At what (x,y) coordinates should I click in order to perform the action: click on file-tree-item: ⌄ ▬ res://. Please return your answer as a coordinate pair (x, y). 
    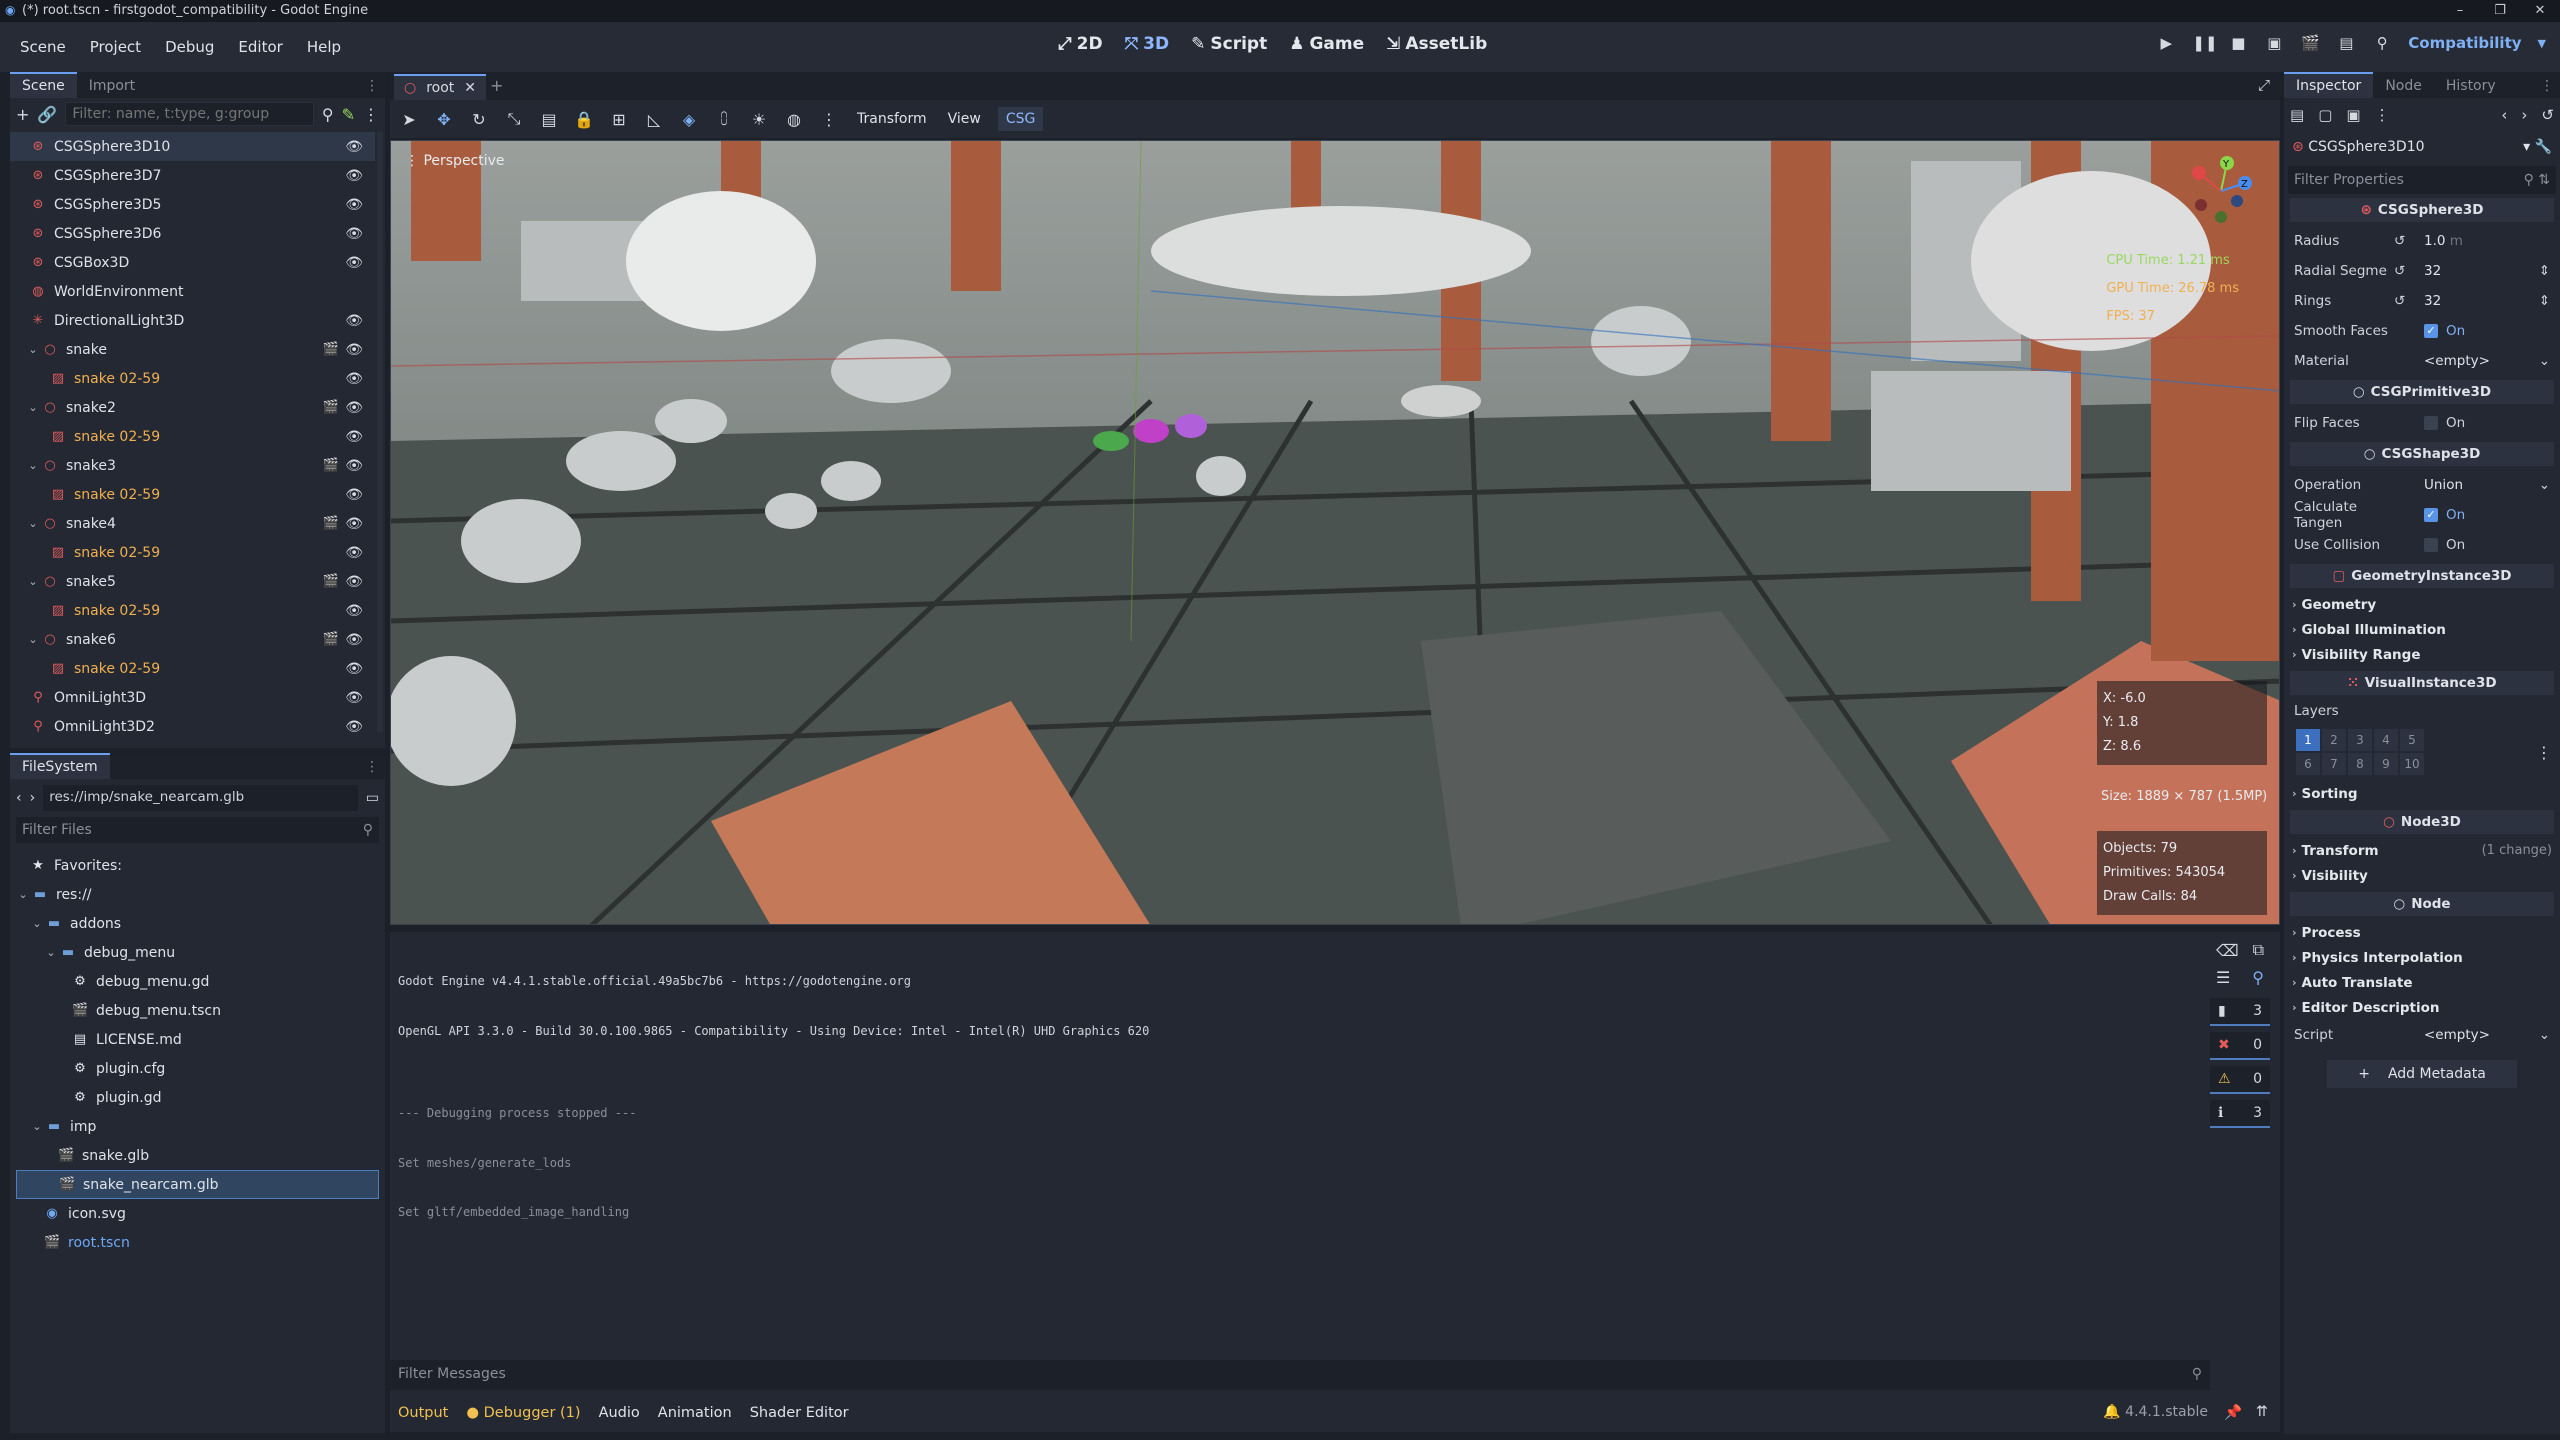
    Looking at the image, I should click on (200, 894).